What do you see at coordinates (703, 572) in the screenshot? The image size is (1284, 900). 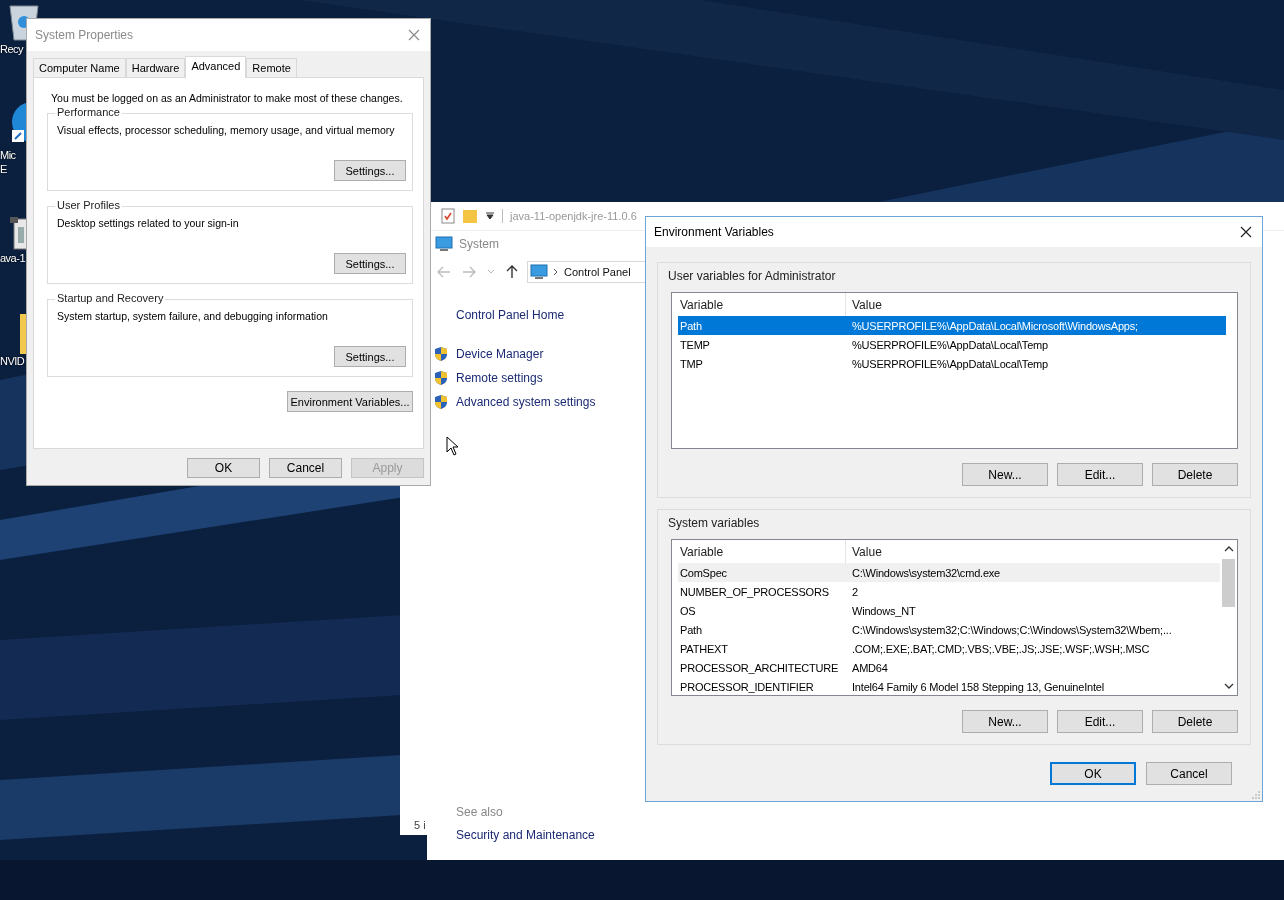 I see `variable-name: ComSpec` at bounding box center [703, 572].